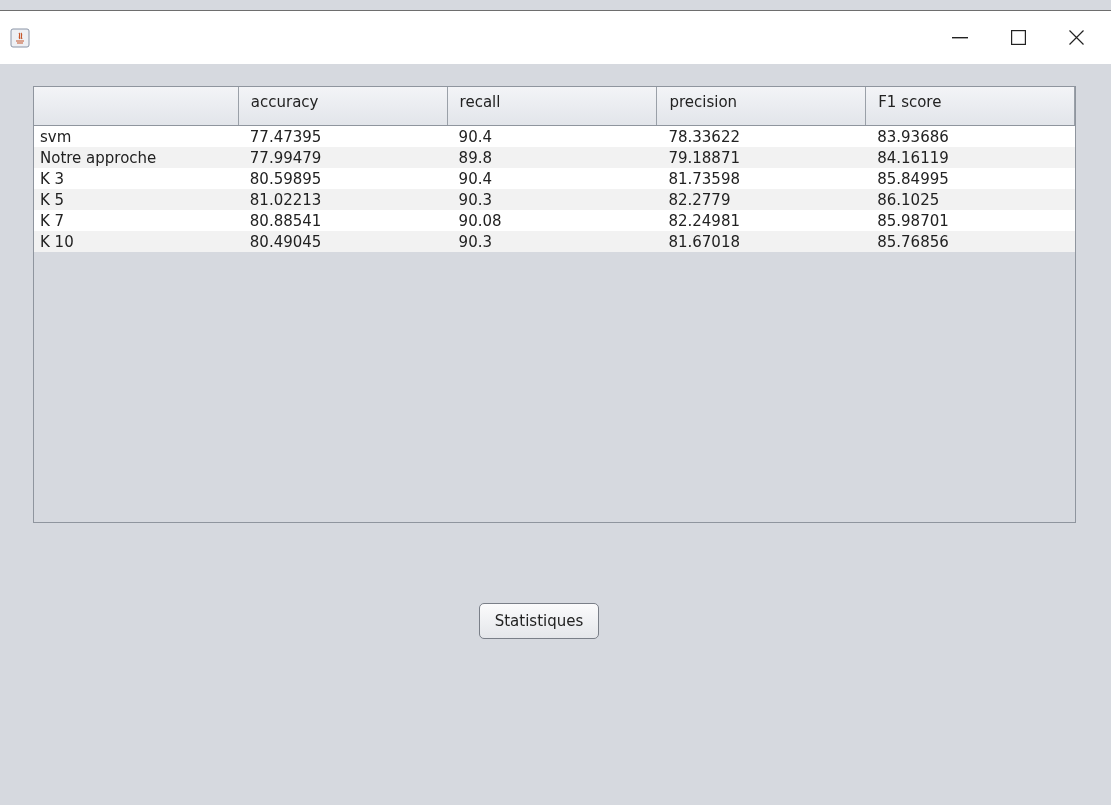 The height and width of the screenshot is (805, 1111). What do you see at coordinates (56, 137) in the screenshot?
I see `table-cell: svm` at bounding box center [56, 137].